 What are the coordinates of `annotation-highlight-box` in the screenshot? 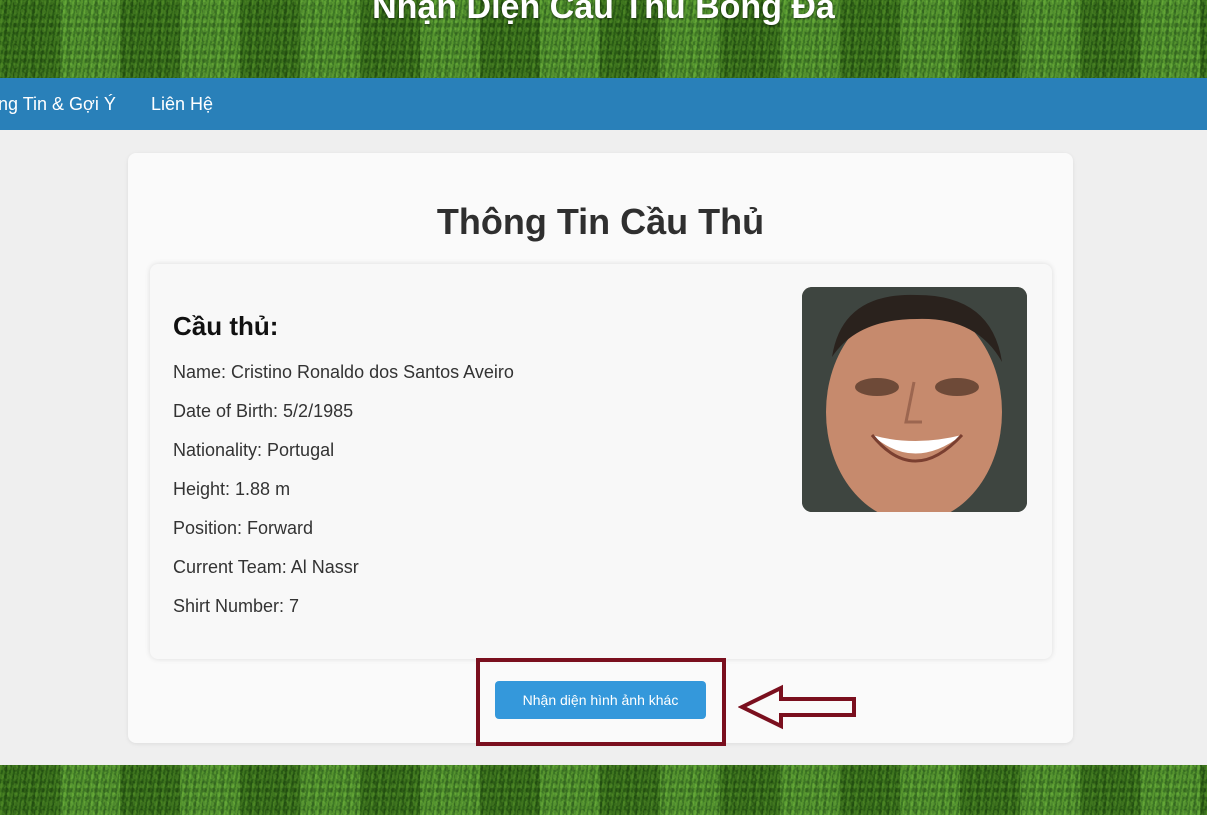 It's located at (601, 702).